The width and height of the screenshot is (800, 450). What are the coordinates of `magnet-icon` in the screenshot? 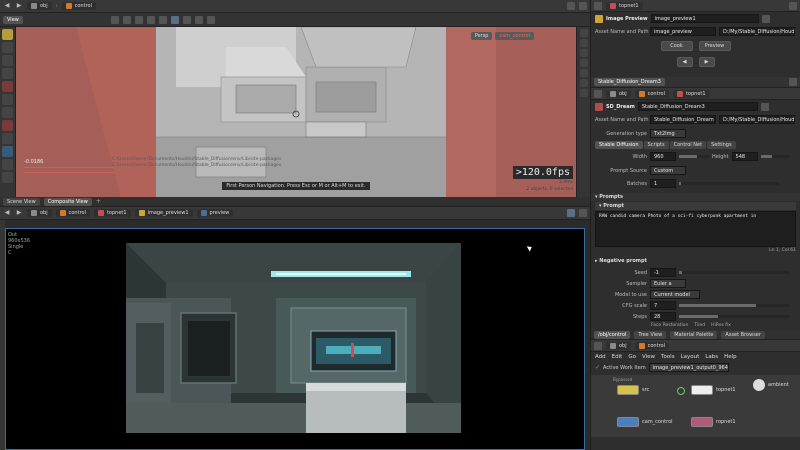 It's located at (7, 125).